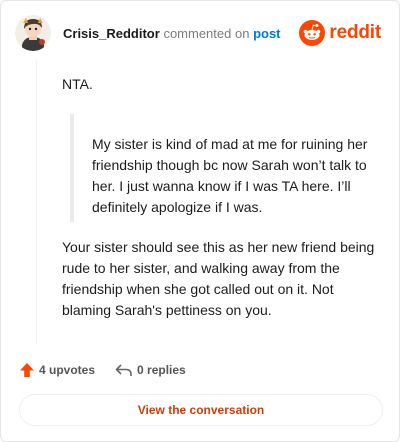 This screenshot has height=442, width=400. I want to click on thread-line, so click(36, 202).